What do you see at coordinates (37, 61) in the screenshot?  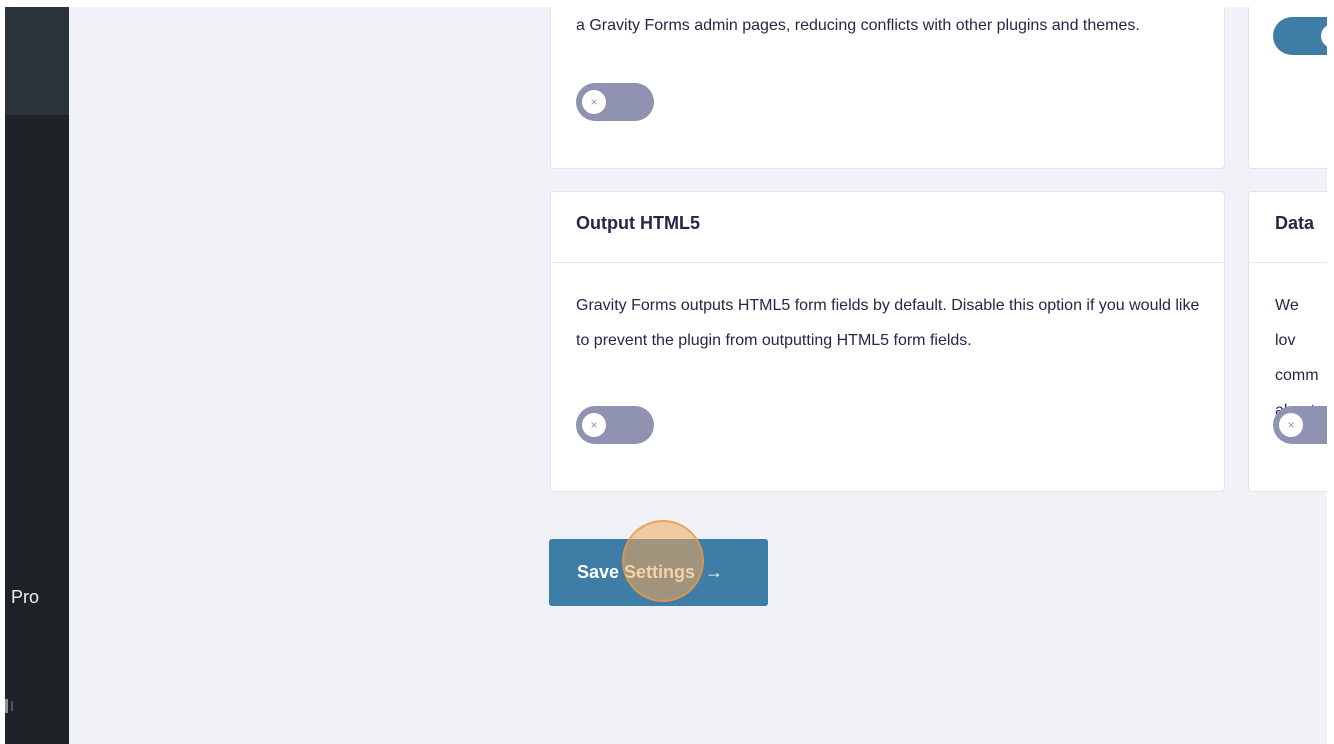 I see `sidebar-header` at bounding box center [37, 61].